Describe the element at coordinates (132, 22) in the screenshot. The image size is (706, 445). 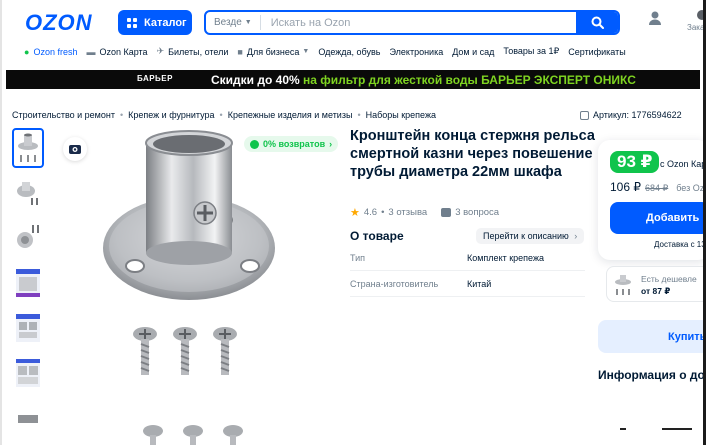
I see `grid-icon` at that location.